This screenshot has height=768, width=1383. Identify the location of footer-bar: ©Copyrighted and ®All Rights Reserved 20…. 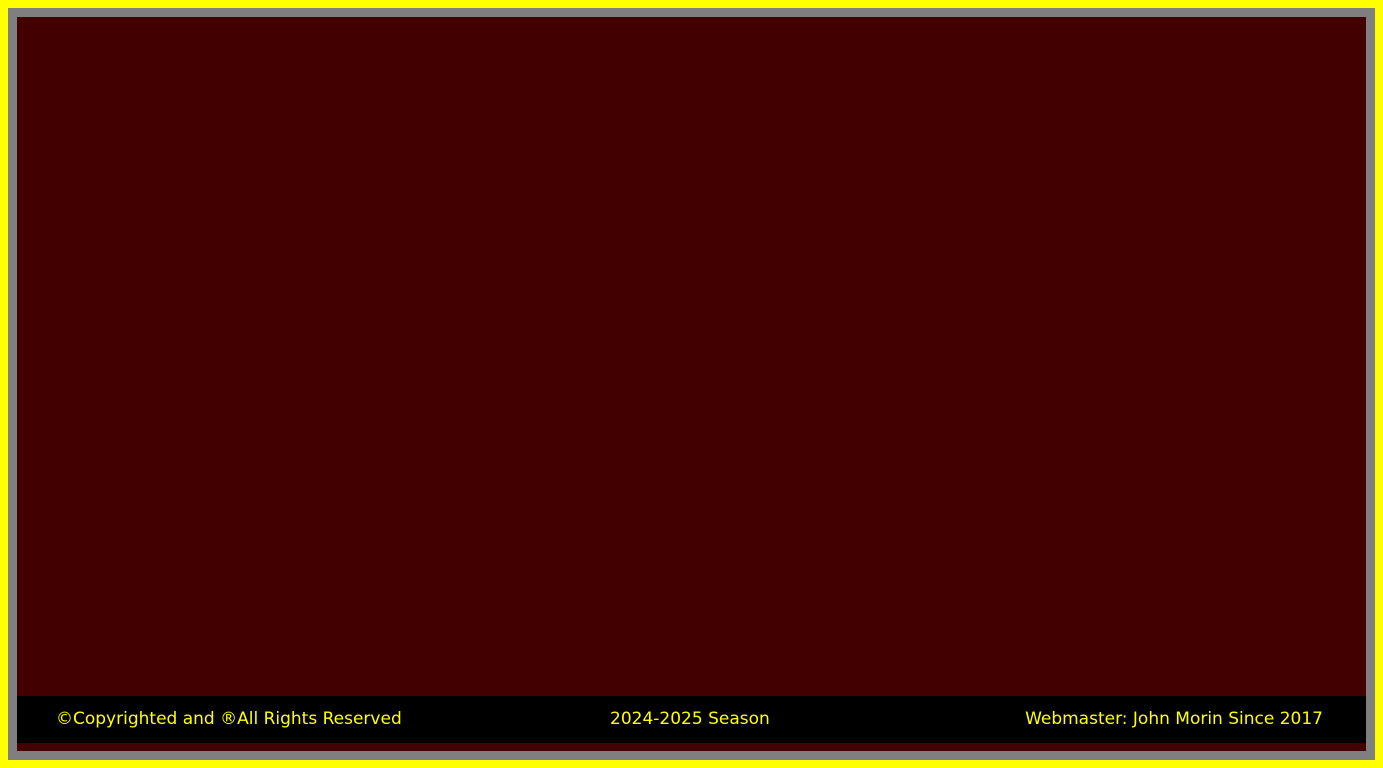
(691, 719).